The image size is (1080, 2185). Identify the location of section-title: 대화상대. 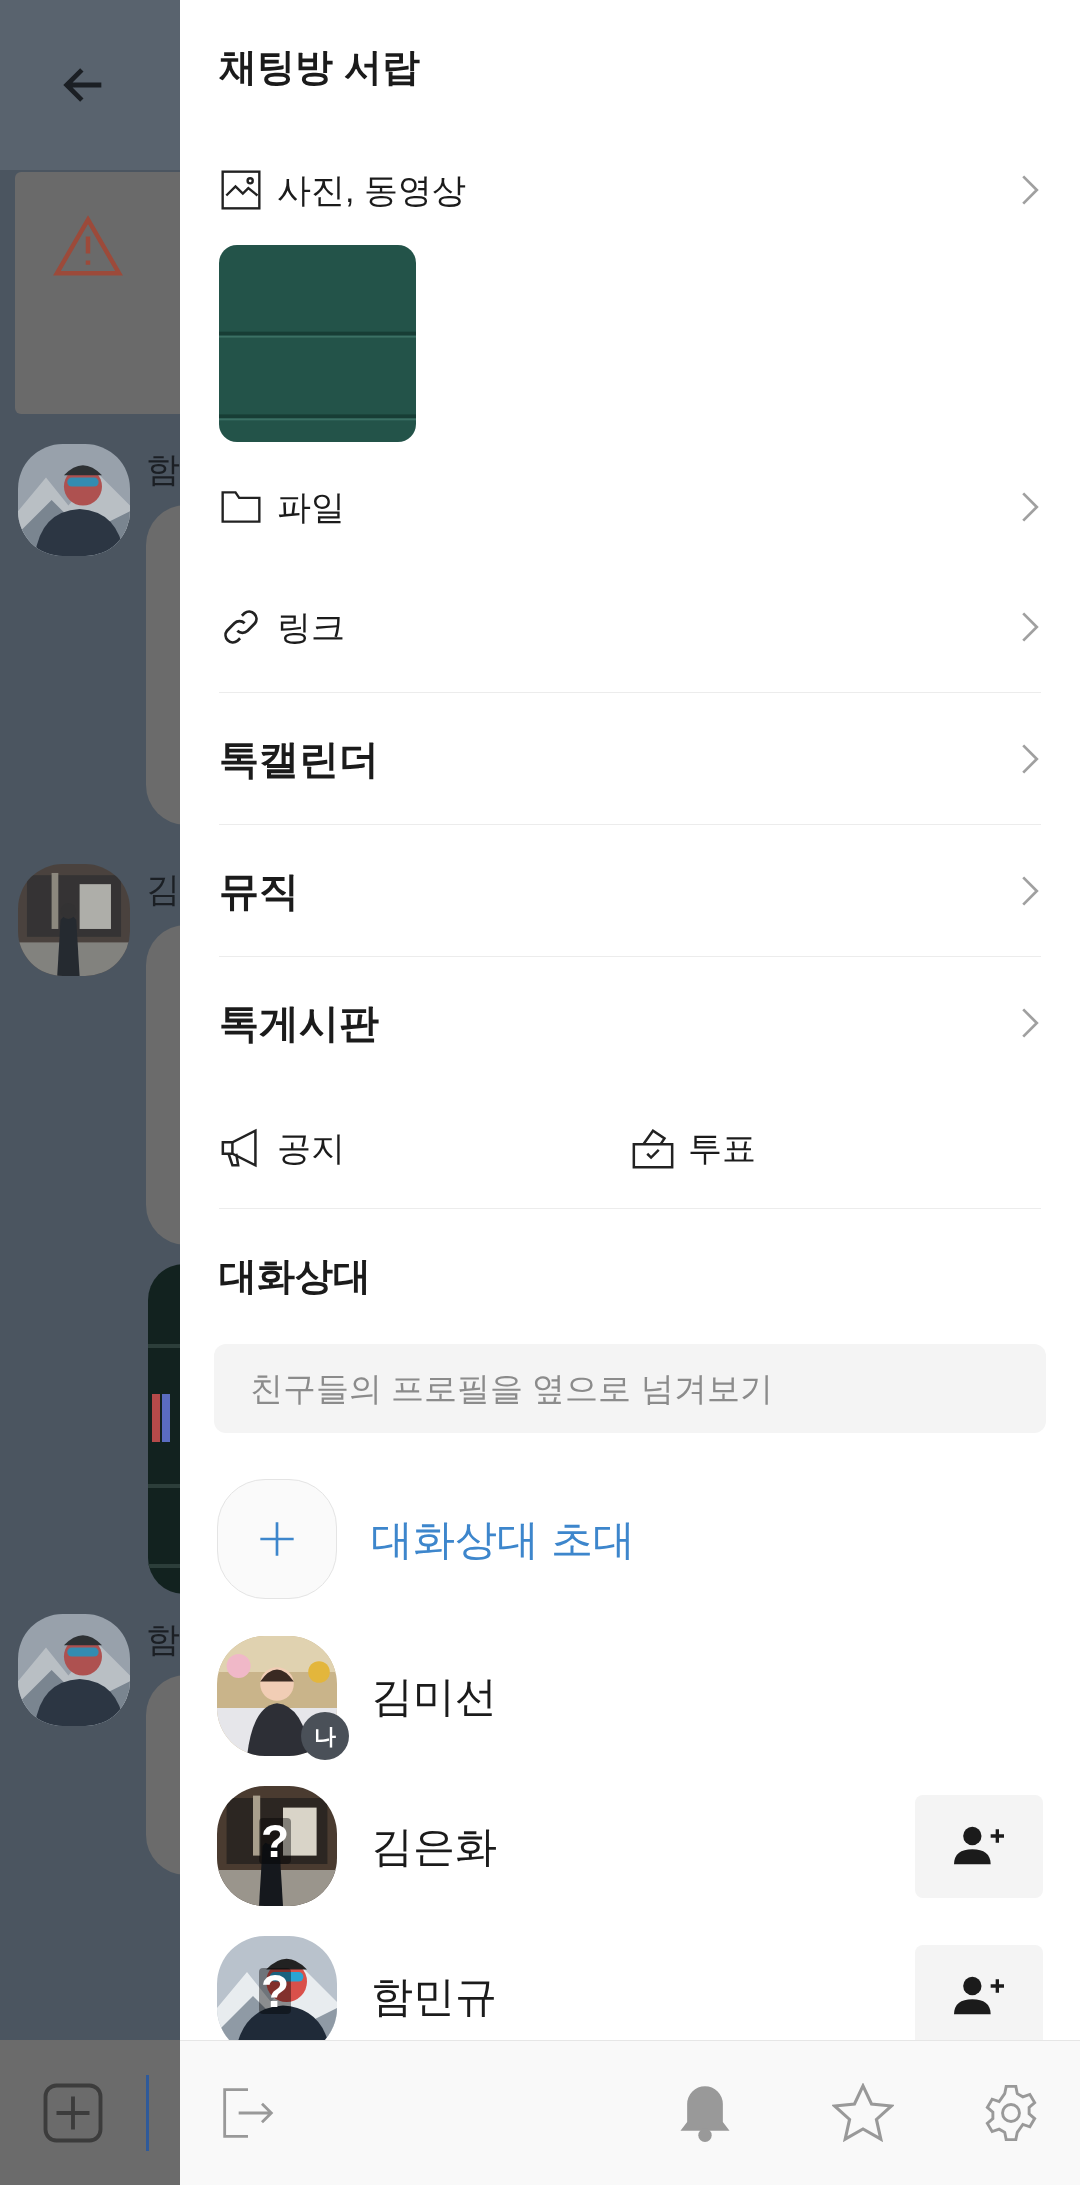
(295, 1276).